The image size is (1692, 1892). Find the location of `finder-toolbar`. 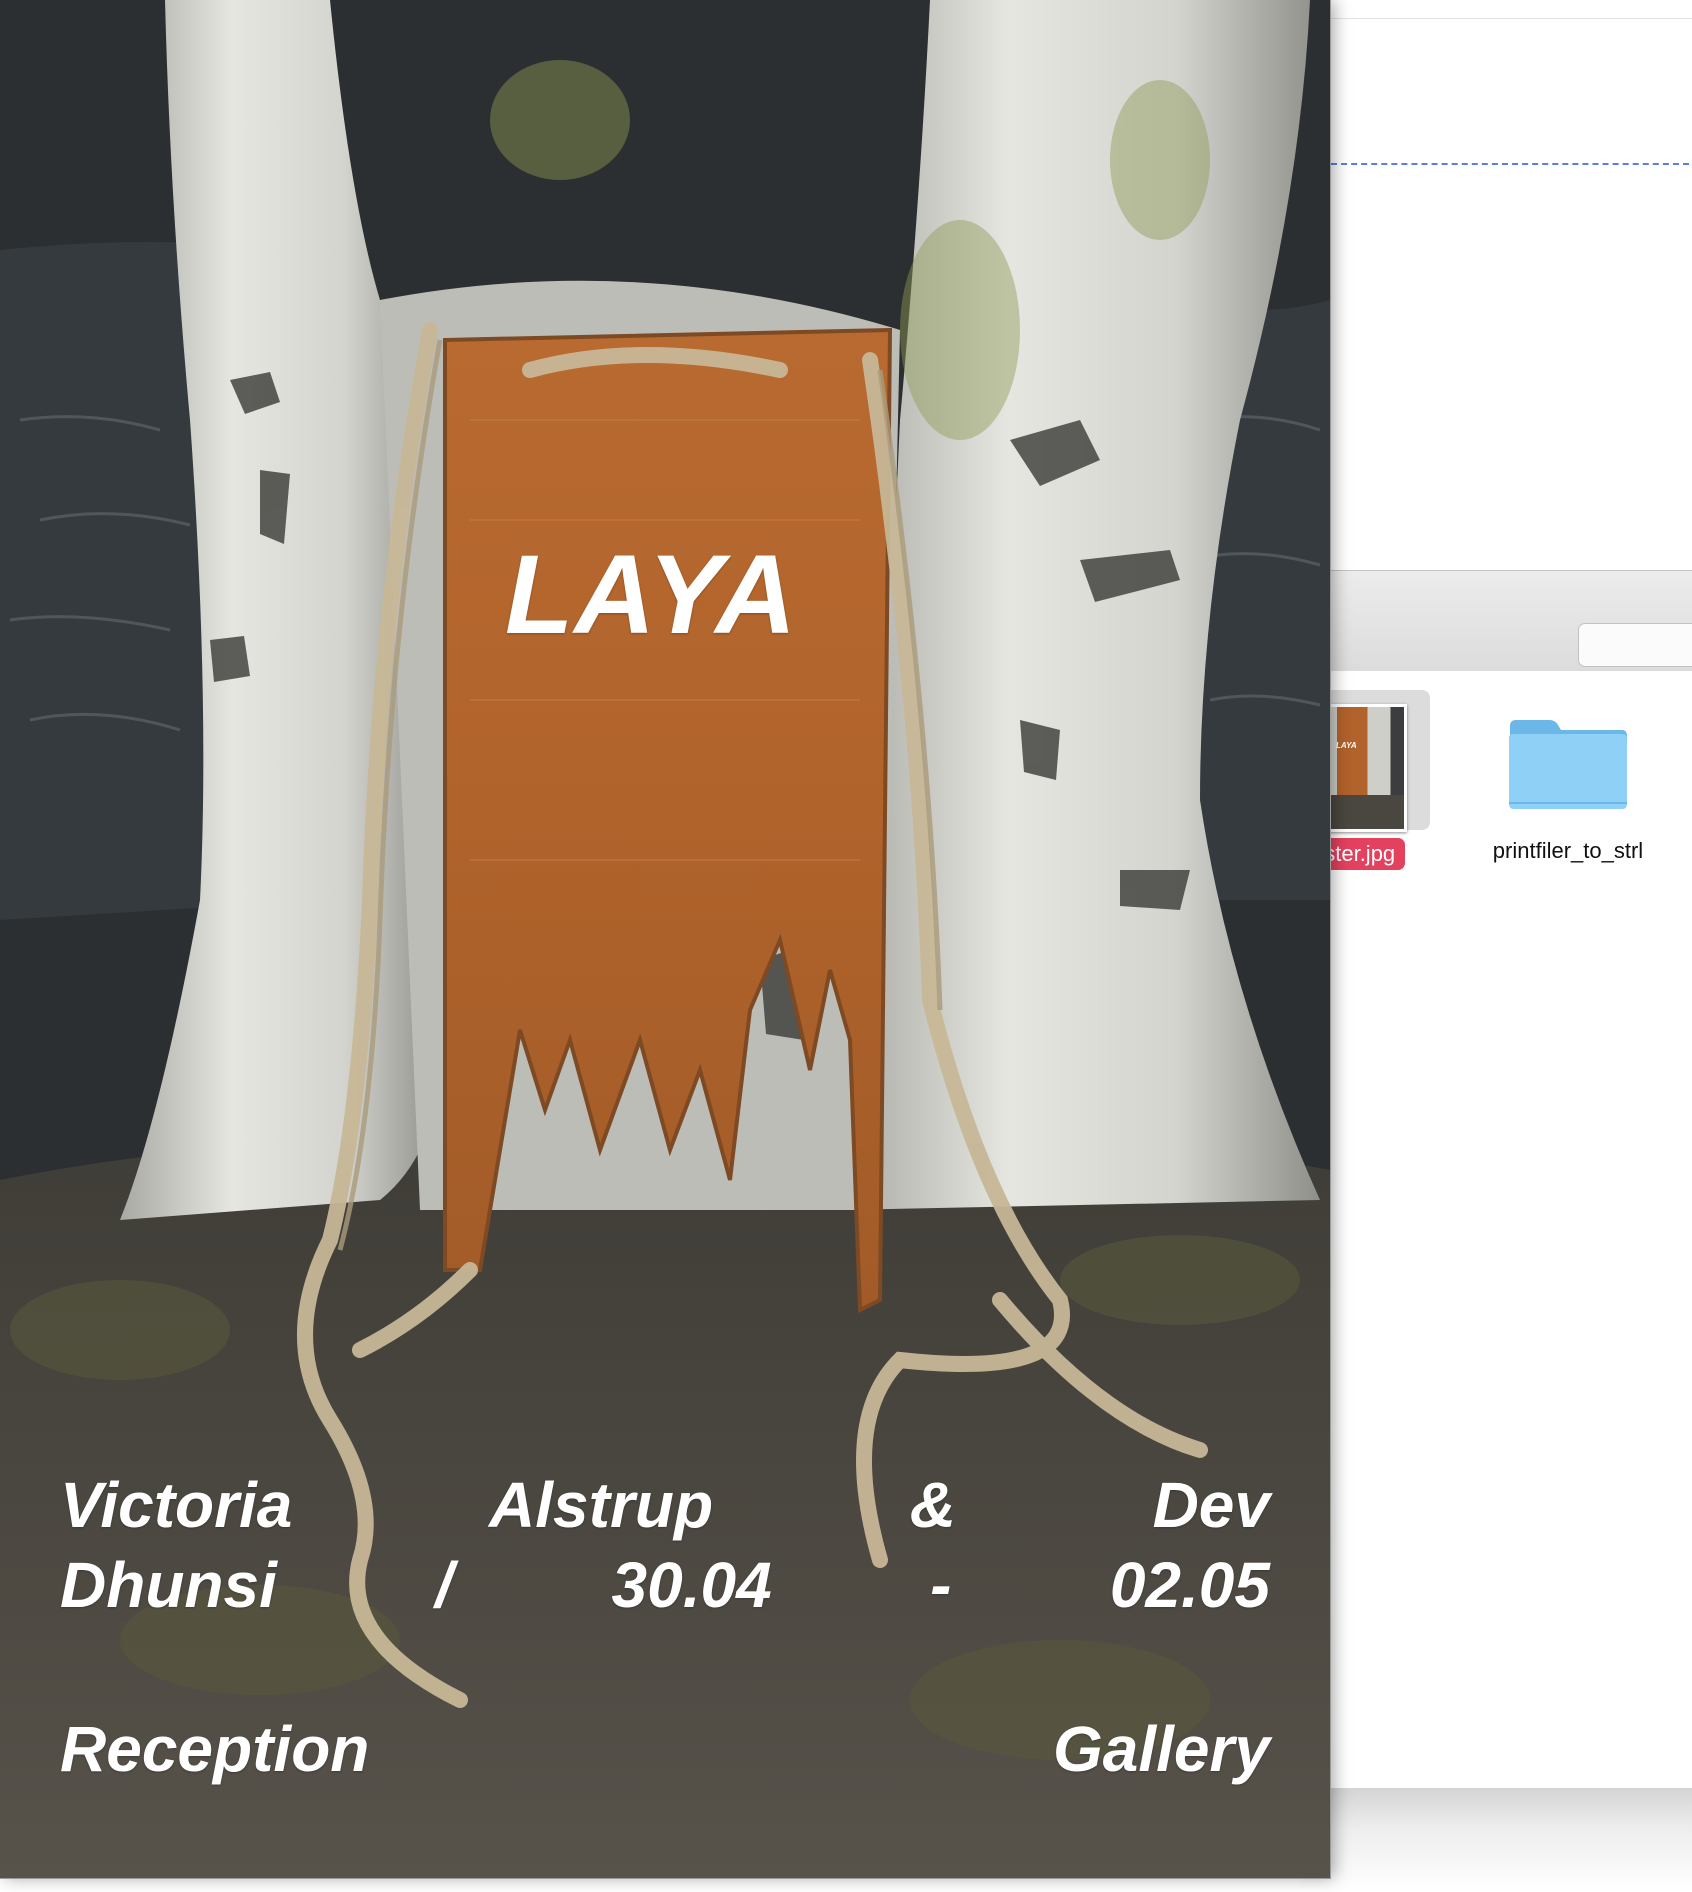

finder-toolbar is located at coordinates (1496, 621).